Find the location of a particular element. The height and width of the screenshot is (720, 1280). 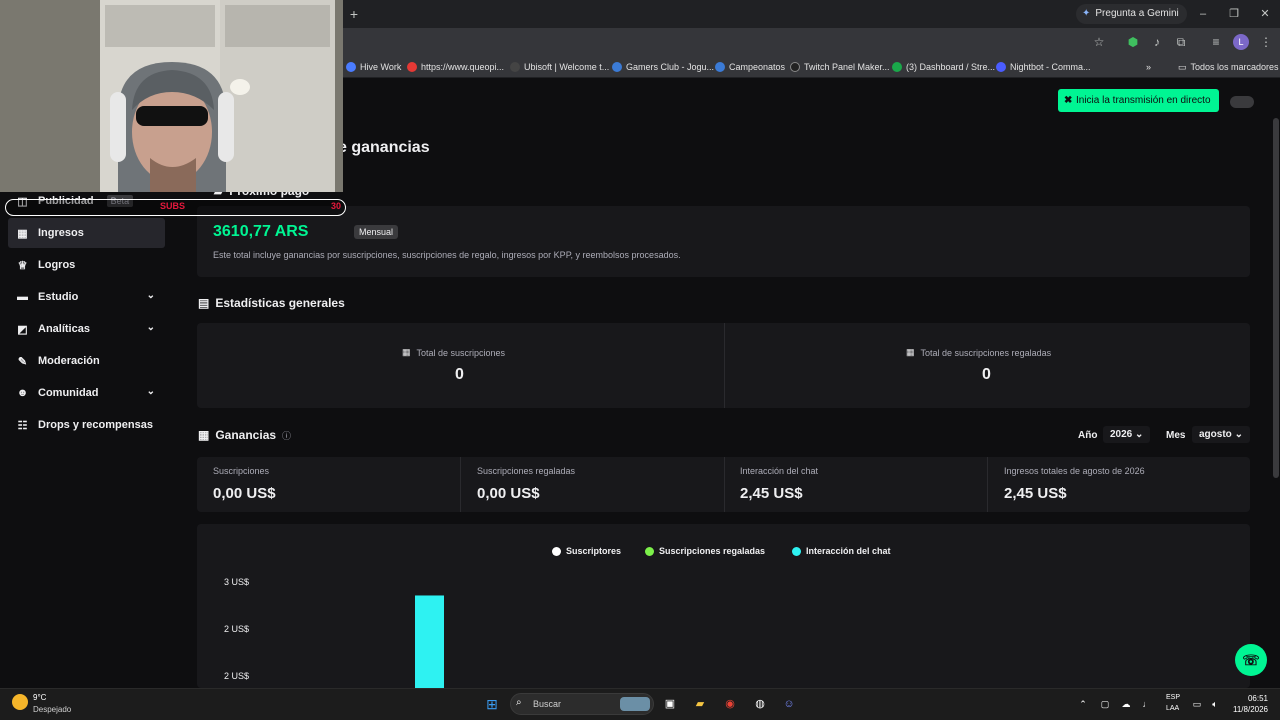

search-highlight-image is located at coordinates (635, 704).